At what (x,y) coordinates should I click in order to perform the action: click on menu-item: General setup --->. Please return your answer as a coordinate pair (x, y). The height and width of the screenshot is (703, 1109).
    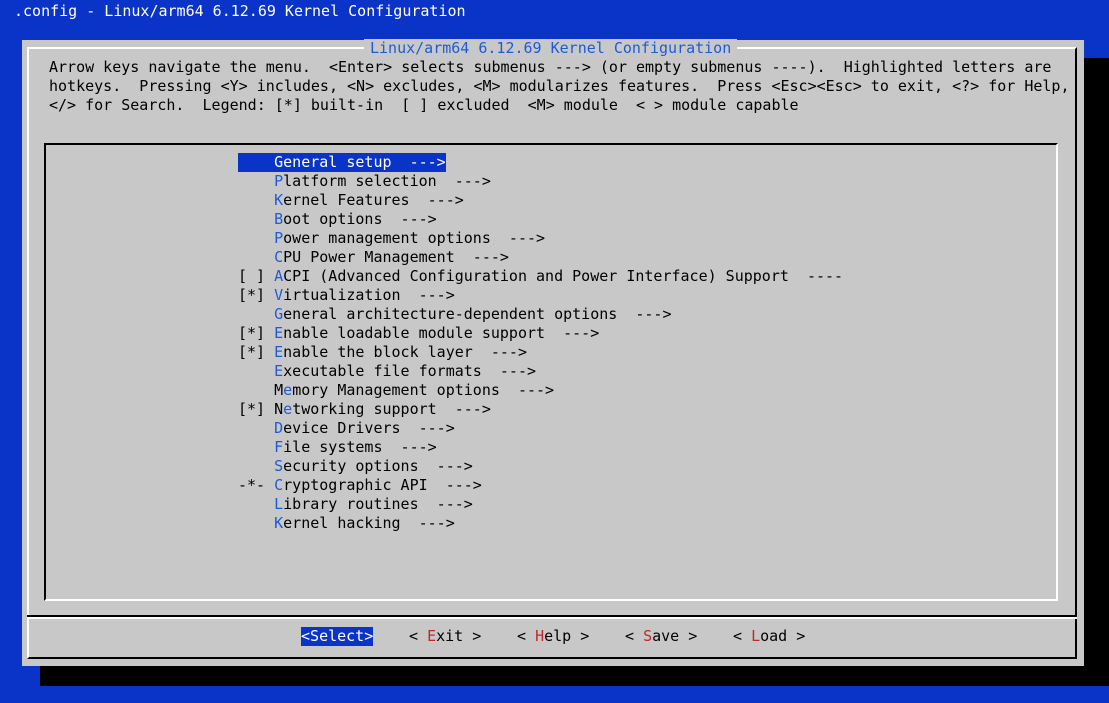
    Looking at the image, I should click on (342, 162).